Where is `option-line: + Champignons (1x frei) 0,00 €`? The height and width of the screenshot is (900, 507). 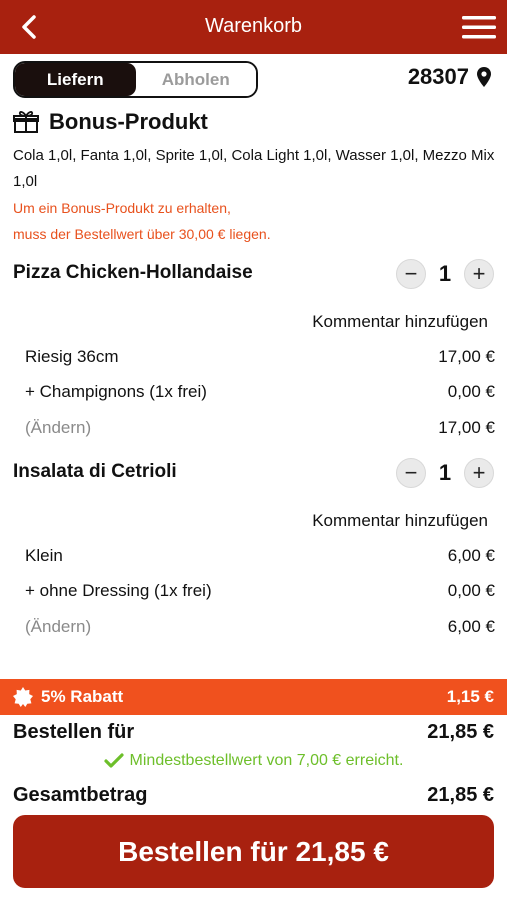 option-line: + Champignons (1x frei) 0,00 € is located at coordinates (260, 394).